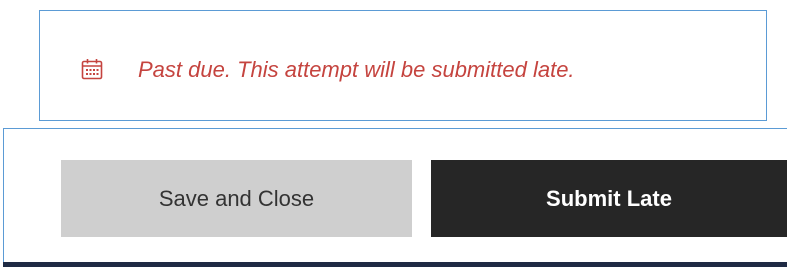 The width and height of the screenshot is (787, 267). What do you see at coordinates (395, 264) in the screenshot?
I see `bottom-divider` at bounding box center [395, 264].